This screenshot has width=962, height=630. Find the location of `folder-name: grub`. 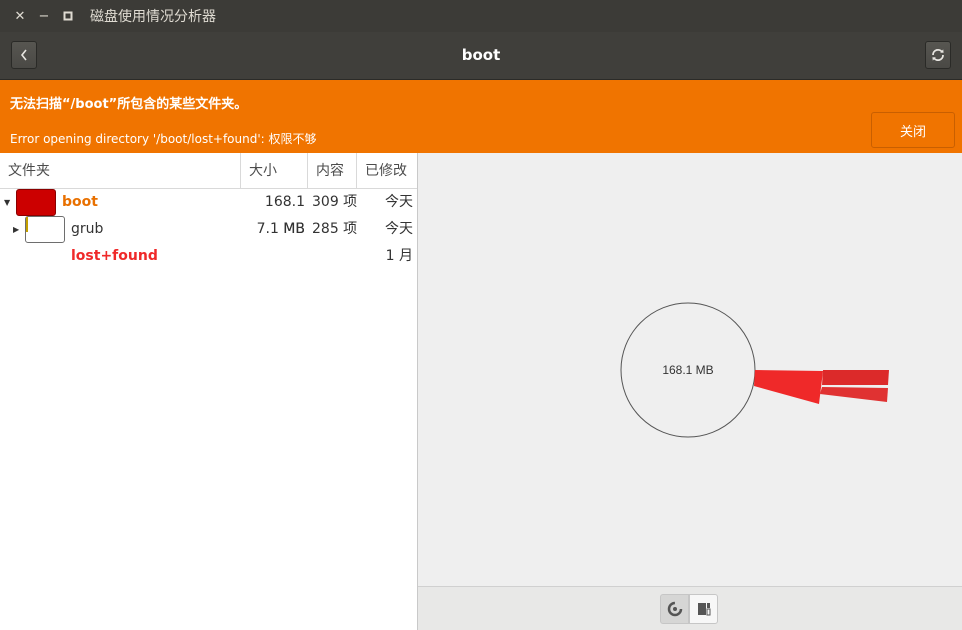

folder-name: grub is located at coordinates (87, 229).